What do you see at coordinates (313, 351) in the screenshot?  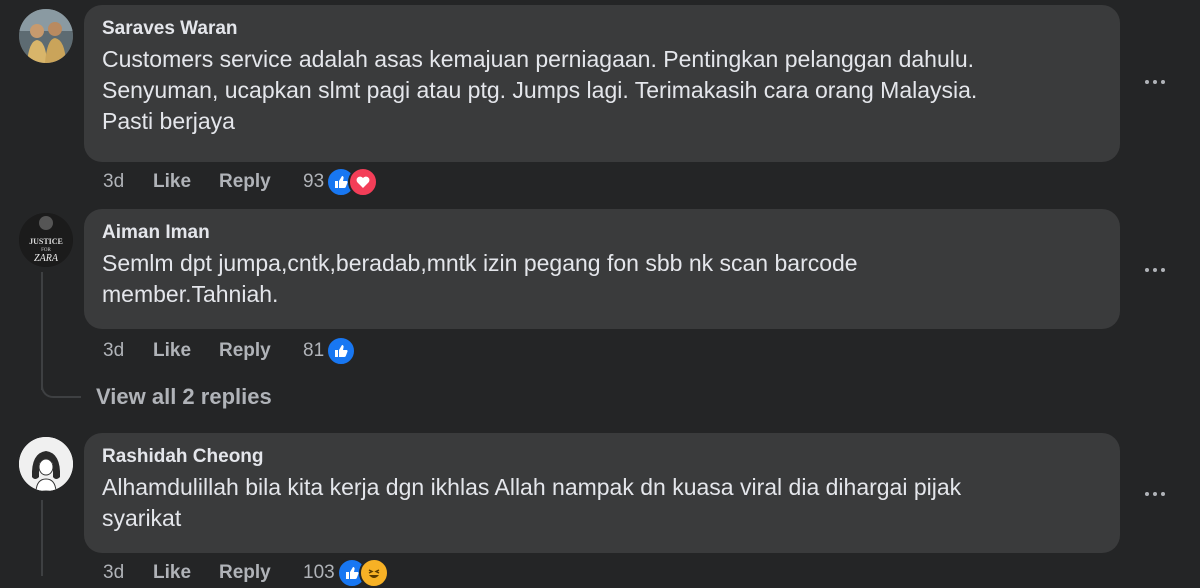 I see `reactions-count: 81` at bounding box center [313, 351].